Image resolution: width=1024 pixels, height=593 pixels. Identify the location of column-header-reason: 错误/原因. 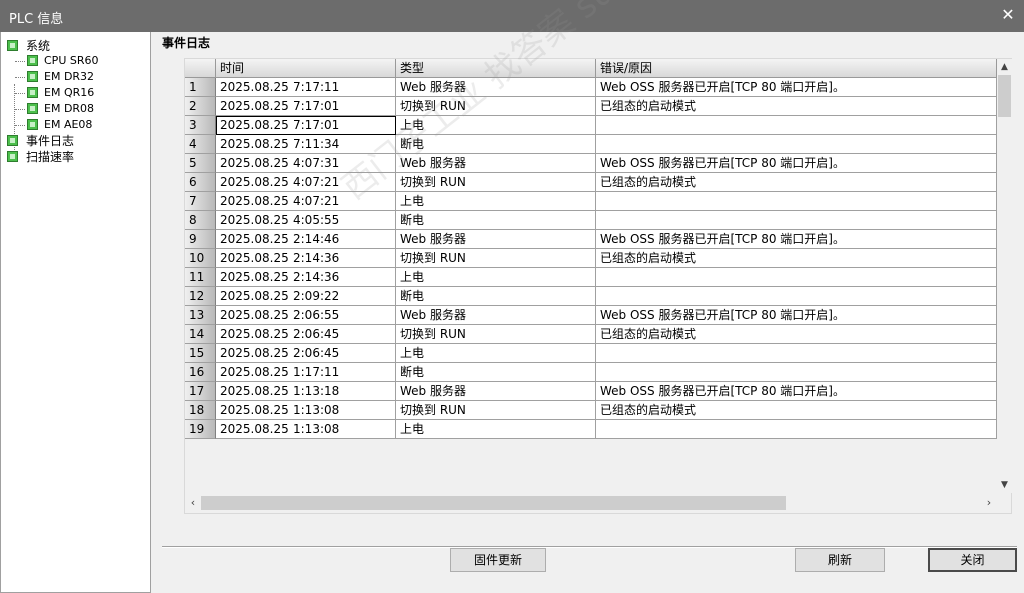
(796, 68).